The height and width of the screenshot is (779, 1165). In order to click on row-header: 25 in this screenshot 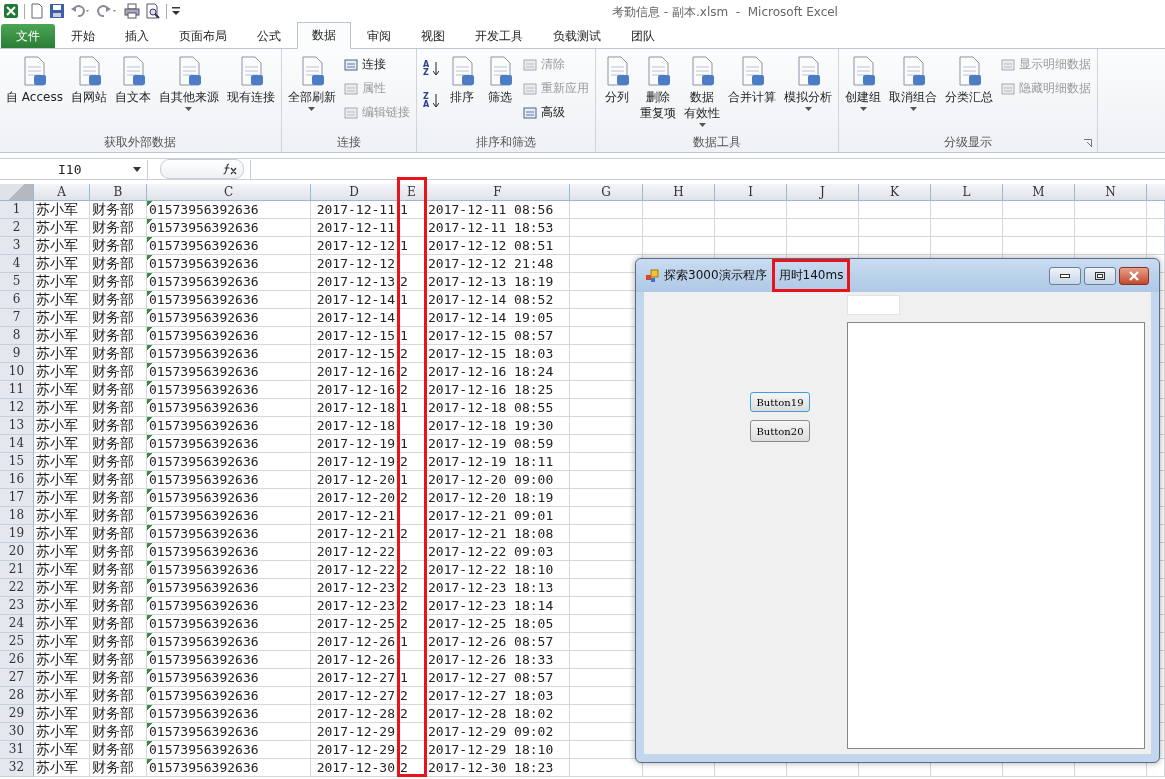, I will do `click(17, 642)`.